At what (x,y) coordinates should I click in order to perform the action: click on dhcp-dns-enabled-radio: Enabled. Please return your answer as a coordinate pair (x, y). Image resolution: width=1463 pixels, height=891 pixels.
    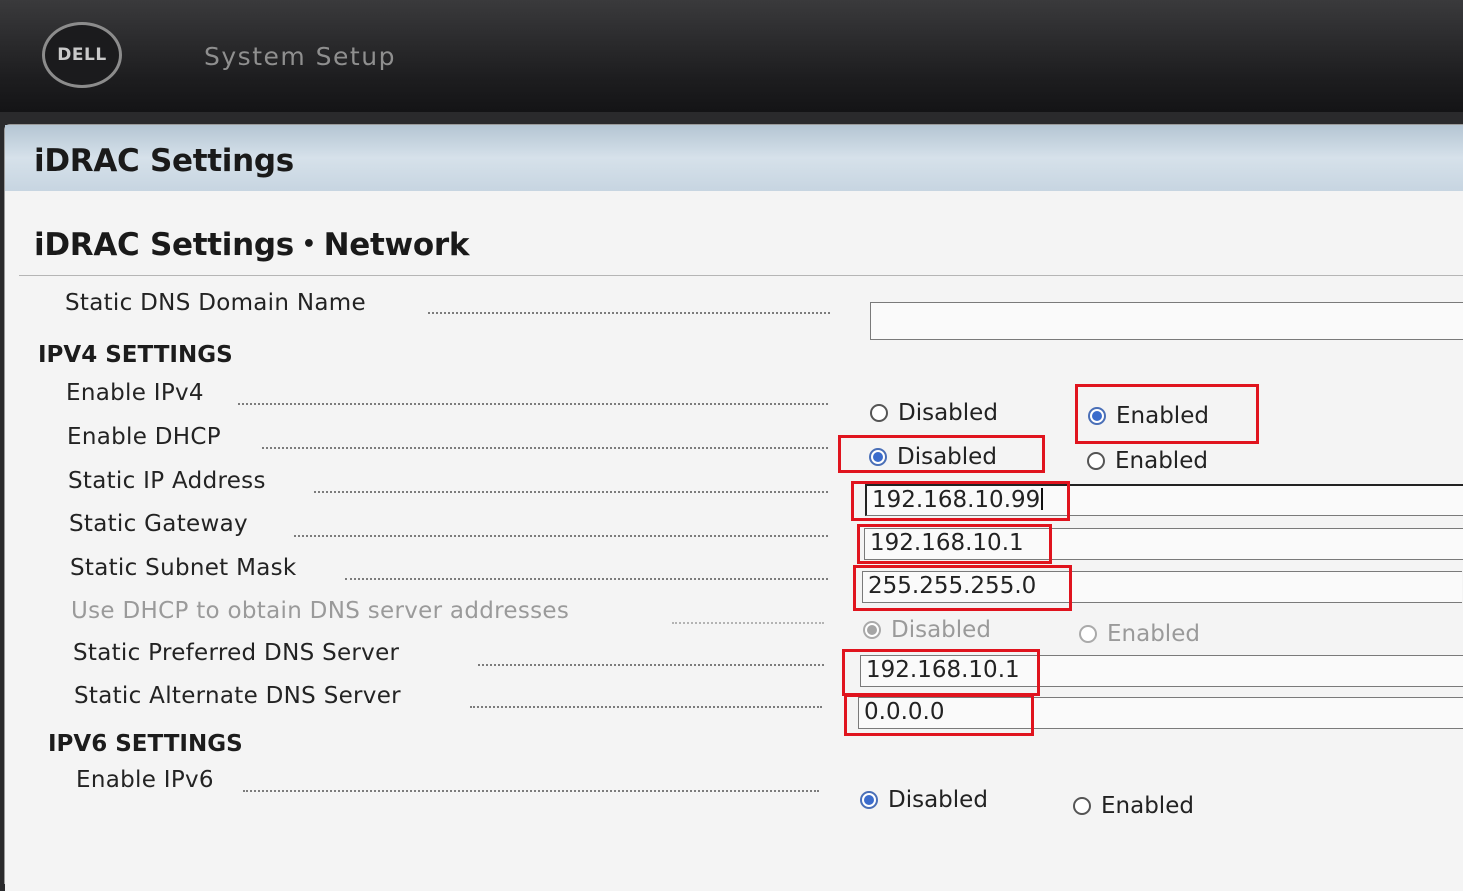
    Looking at the image, I should click on (1139, 634).